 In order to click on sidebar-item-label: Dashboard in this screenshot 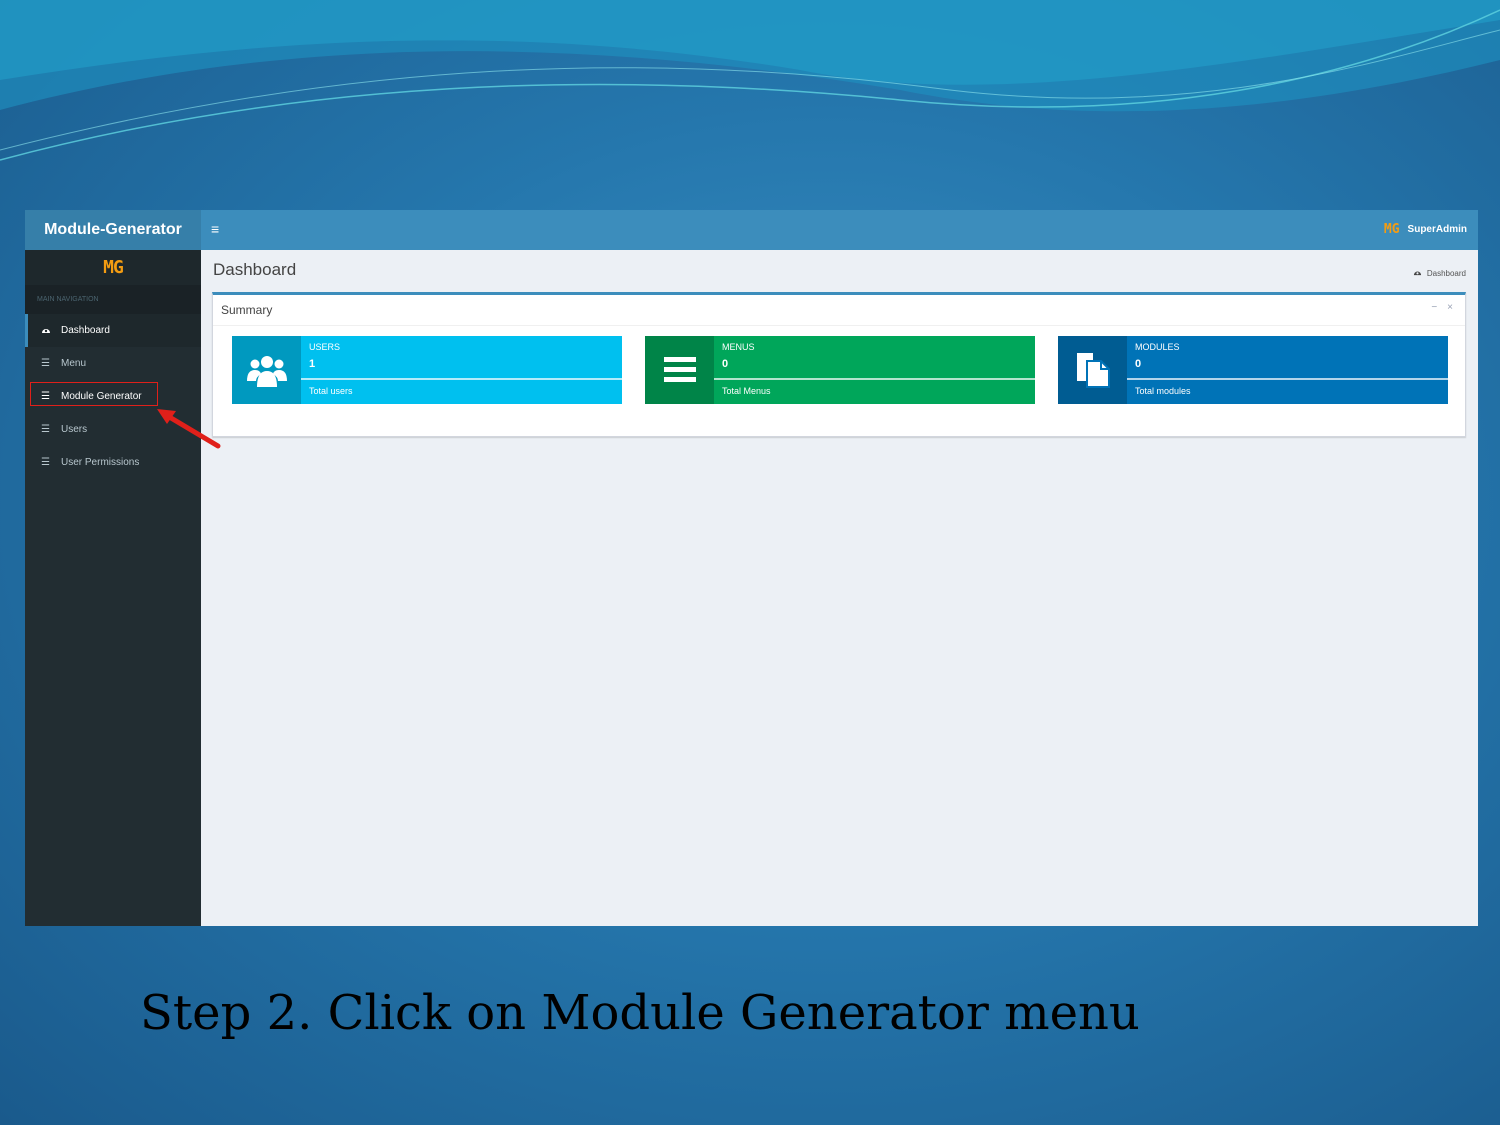, I will do `click(85, 330)`.